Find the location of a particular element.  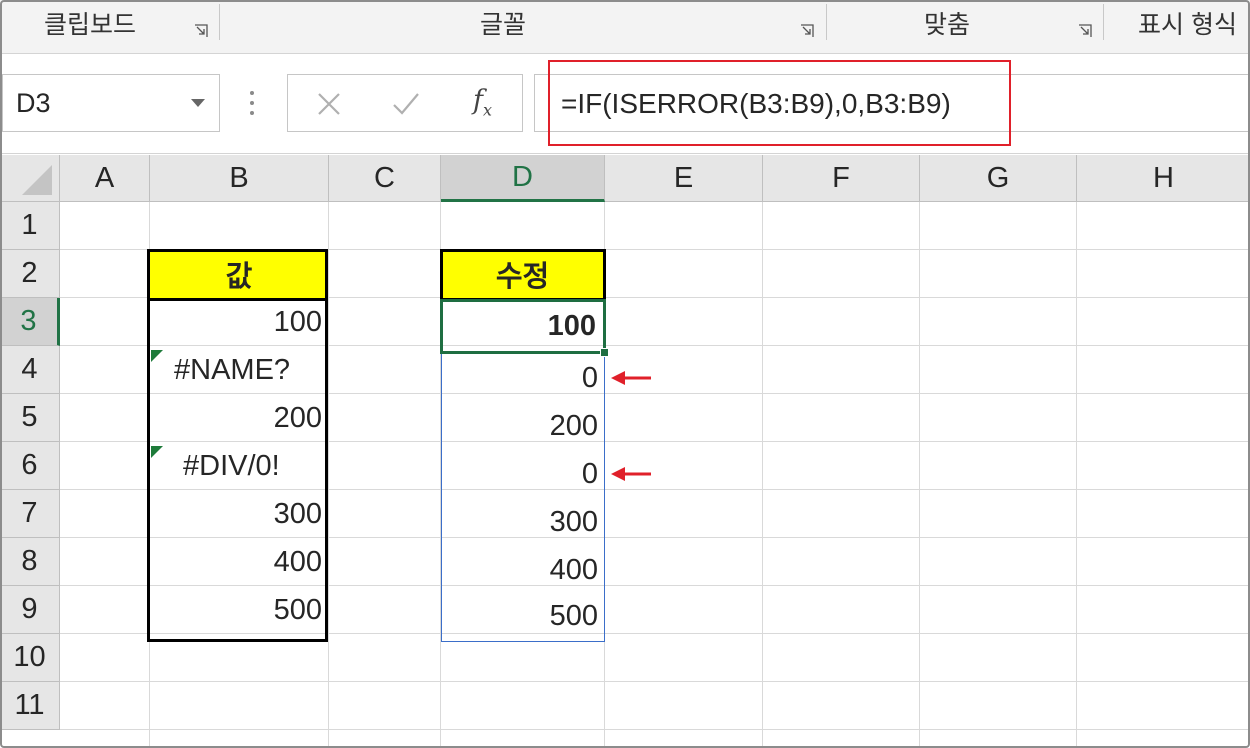

cell-d3: 100 is located at coordinates (522, 326).